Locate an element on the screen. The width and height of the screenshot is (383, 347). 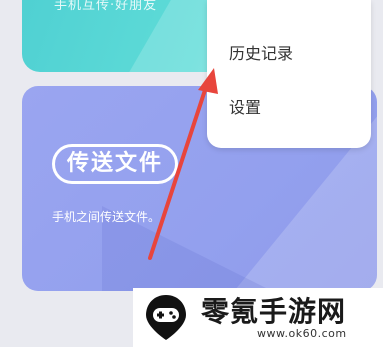
watermark-url: www.ok60.com is located at coordinates (302, 333).